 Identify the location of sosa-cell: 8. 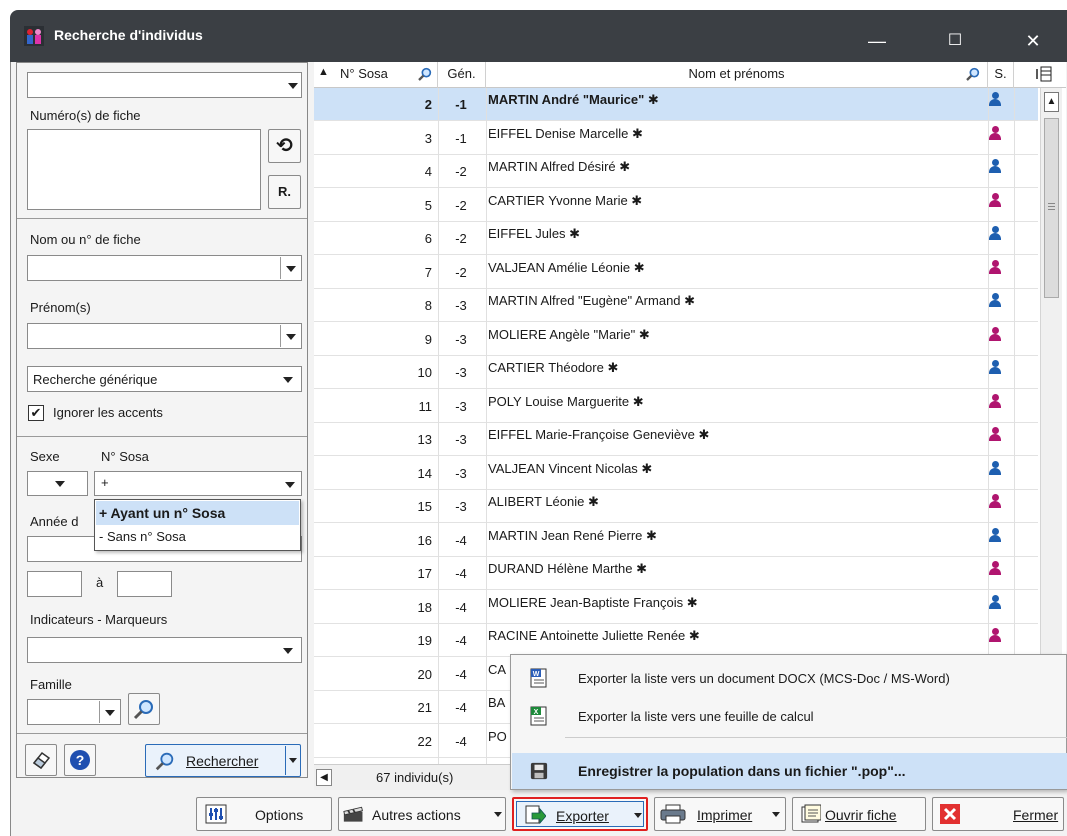
(428, 305).